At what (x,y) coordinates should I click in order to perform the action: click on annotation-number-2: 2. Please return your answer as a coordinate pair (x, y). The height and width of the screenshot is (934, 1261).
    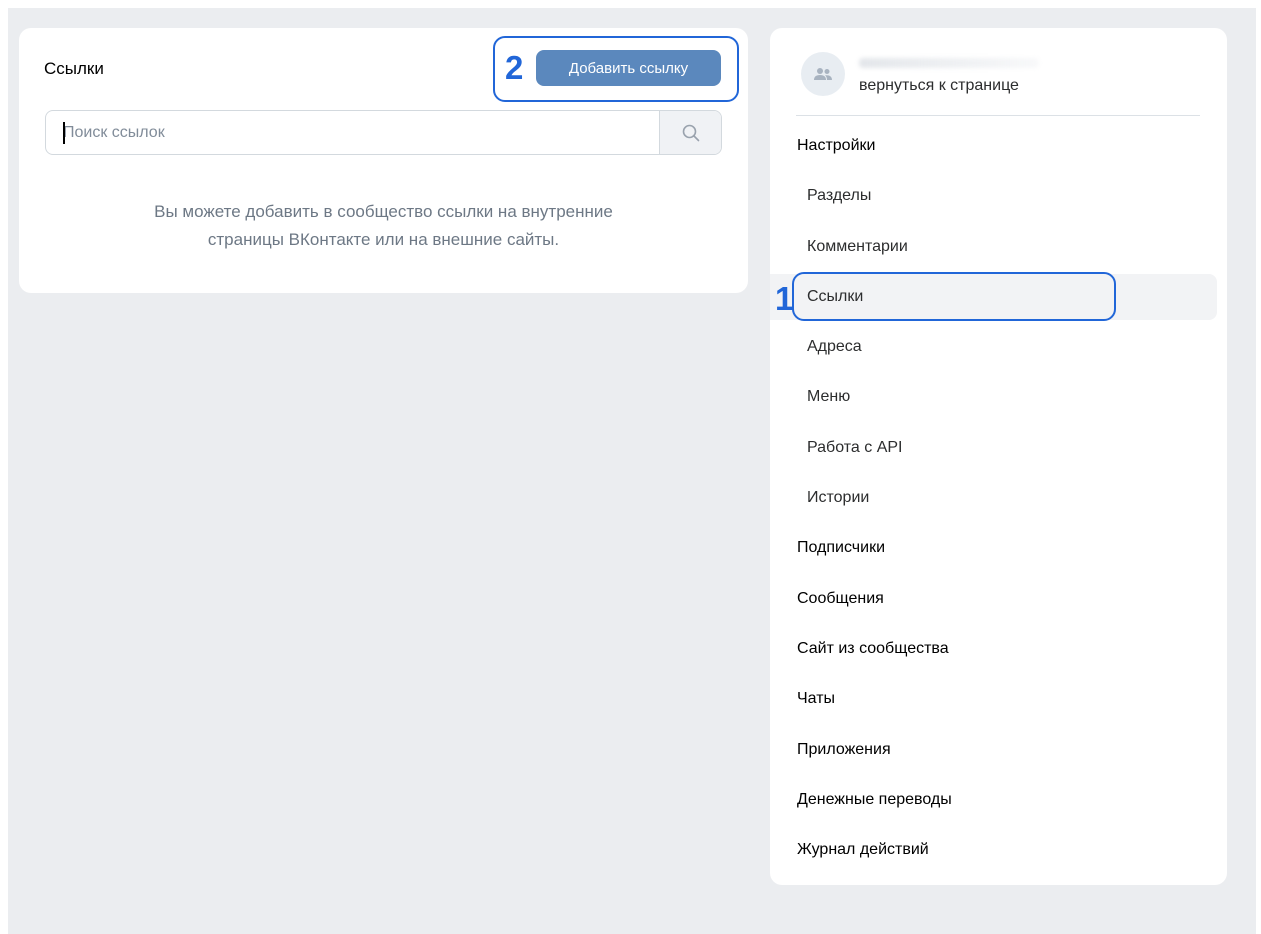
    Looking at the image, I should click on (514, 67).